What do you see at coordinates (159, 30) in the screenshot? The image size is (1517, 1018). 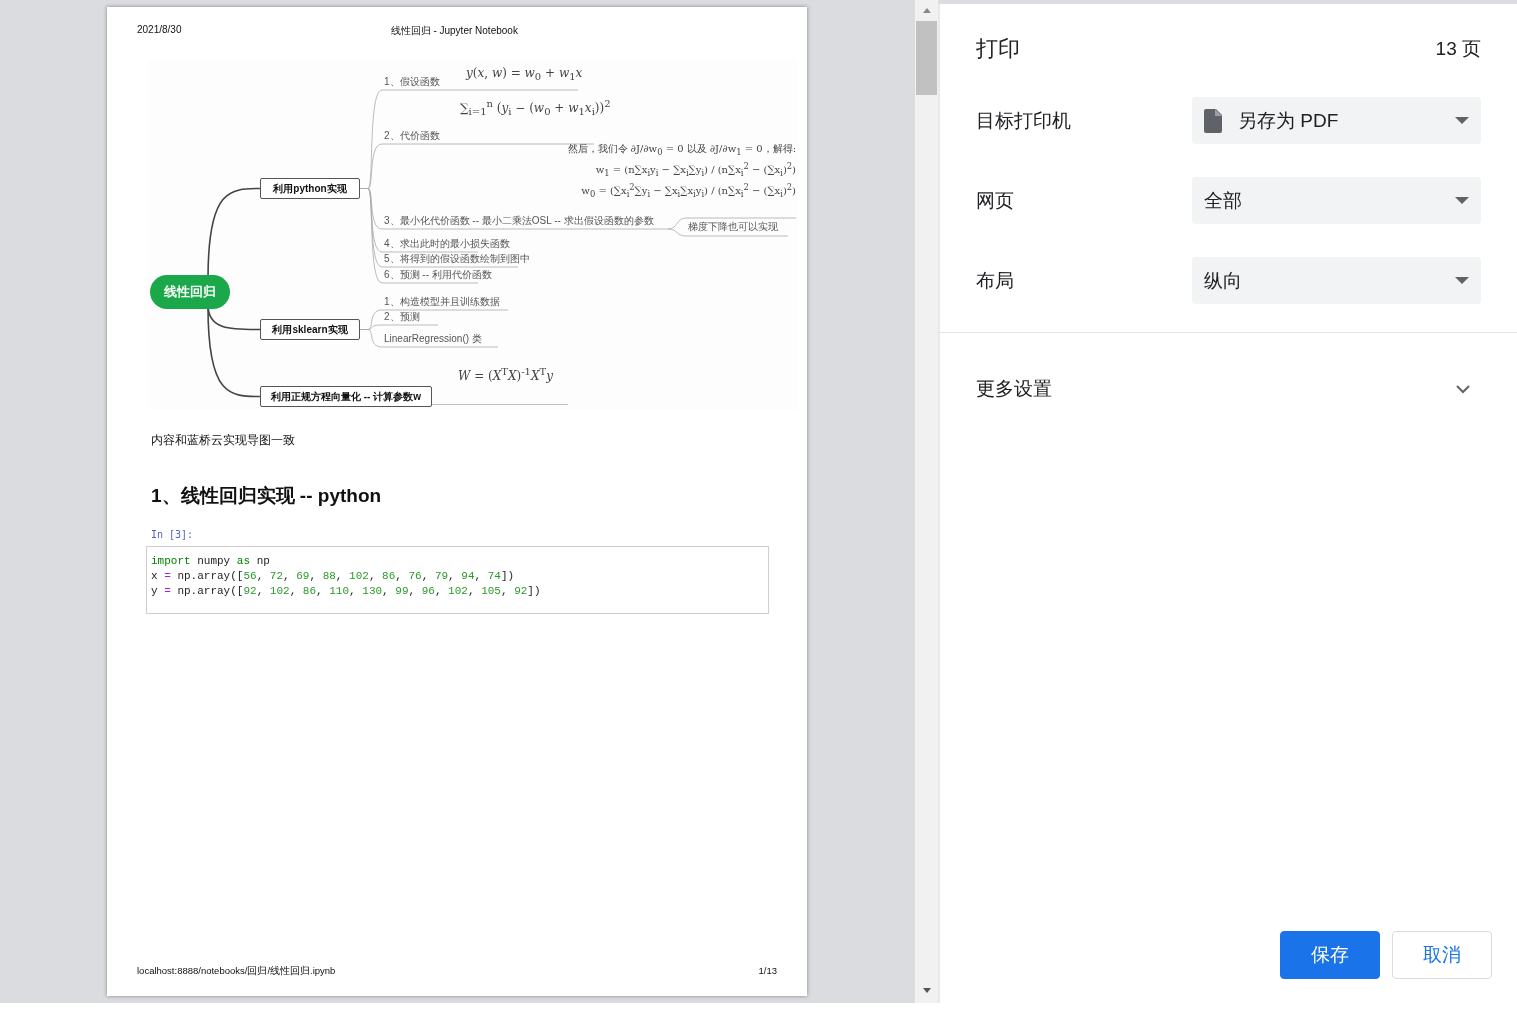 I see `print-date: 2021/8/30` at bounding box center [159, 30].